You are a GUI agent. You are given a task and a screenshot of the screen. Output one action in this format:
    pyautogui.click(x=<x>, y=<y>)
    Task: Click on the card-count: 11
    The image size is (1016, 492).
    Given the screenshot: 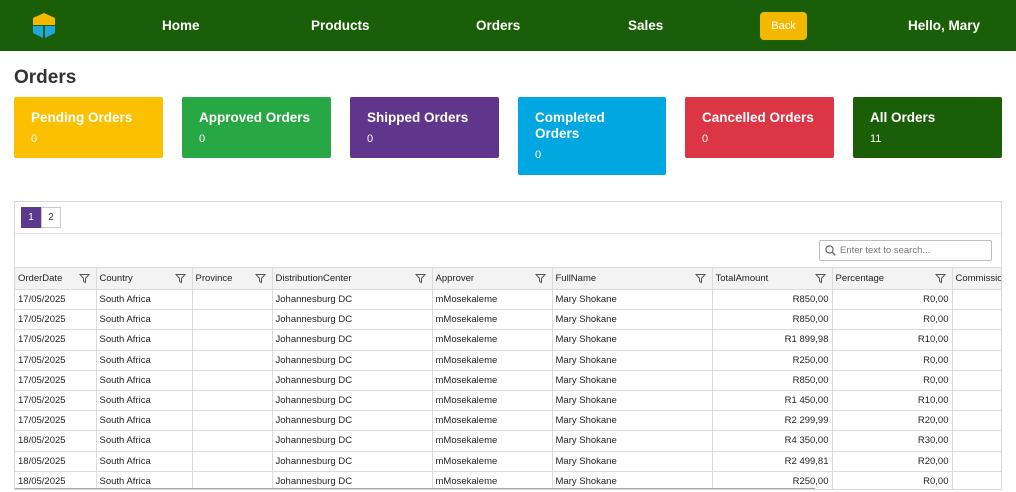 What is the action you would take?
    pyautogui.click(x=876, y=139)
    